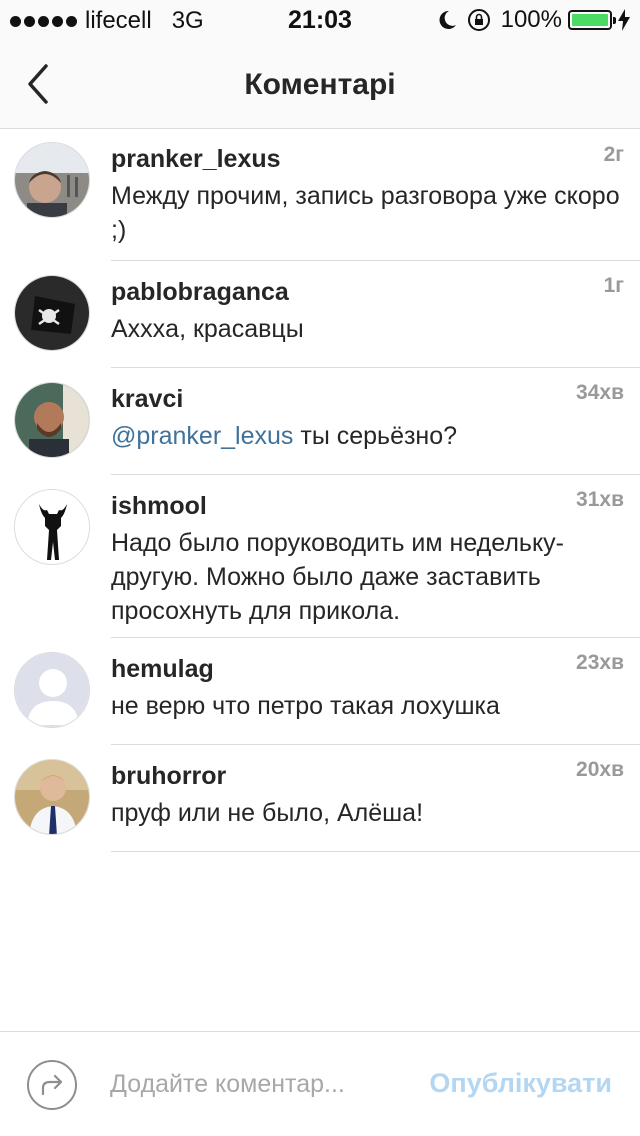 The width and height of the screenshot is (640, 1136). Describe the element at coordinates (447, 19) in the screenshot. I see `do-not-disturb-moon-icon` at that location.